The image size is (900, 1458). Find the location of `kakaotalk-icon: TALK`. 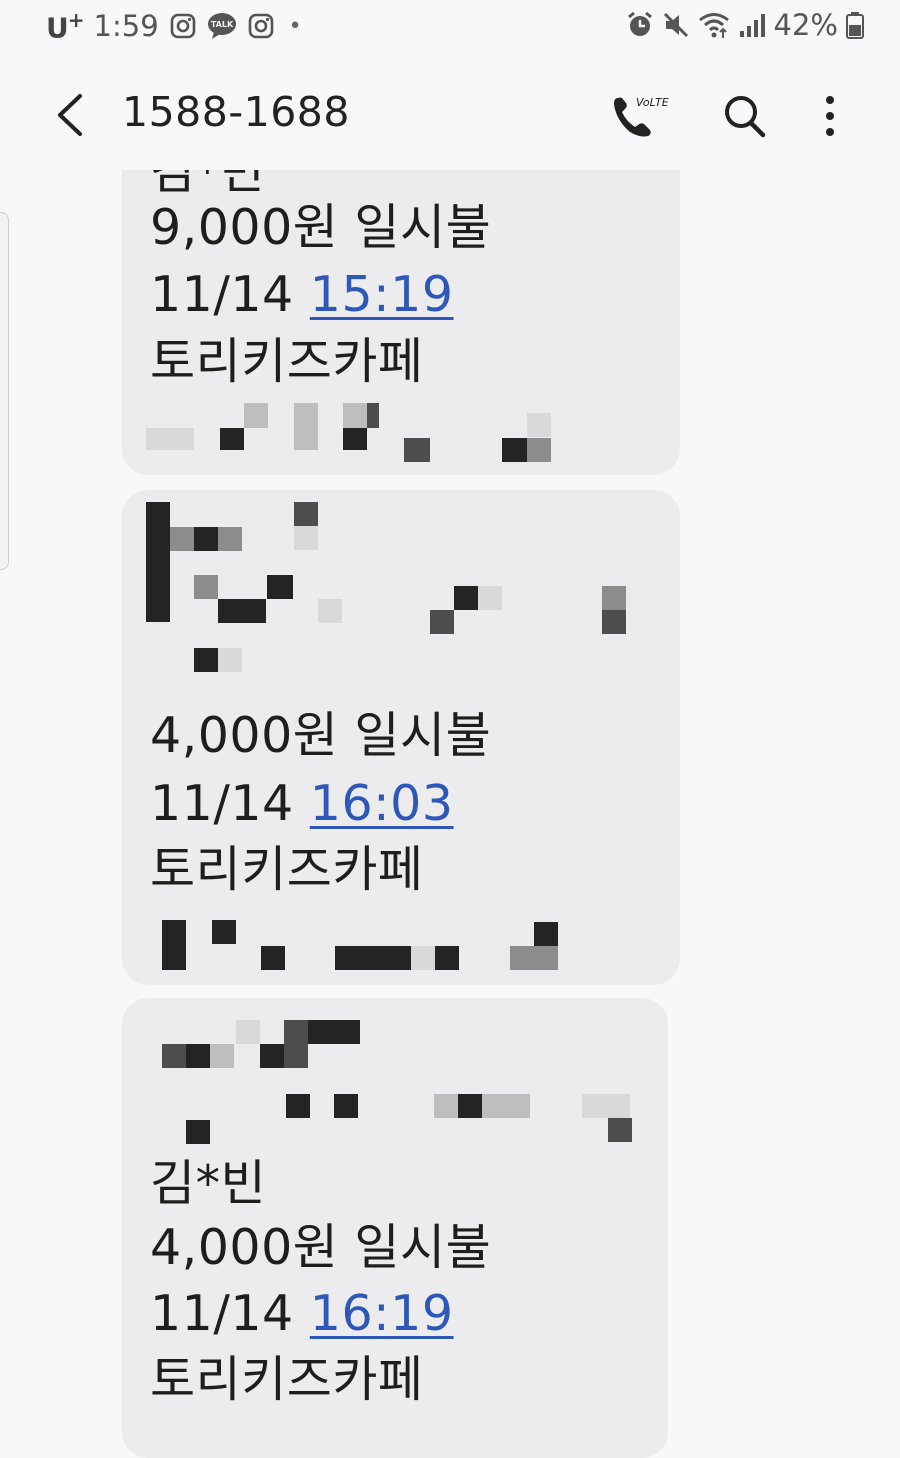

kakaotalk-icon: TALK is located at coordinates (221, 26).